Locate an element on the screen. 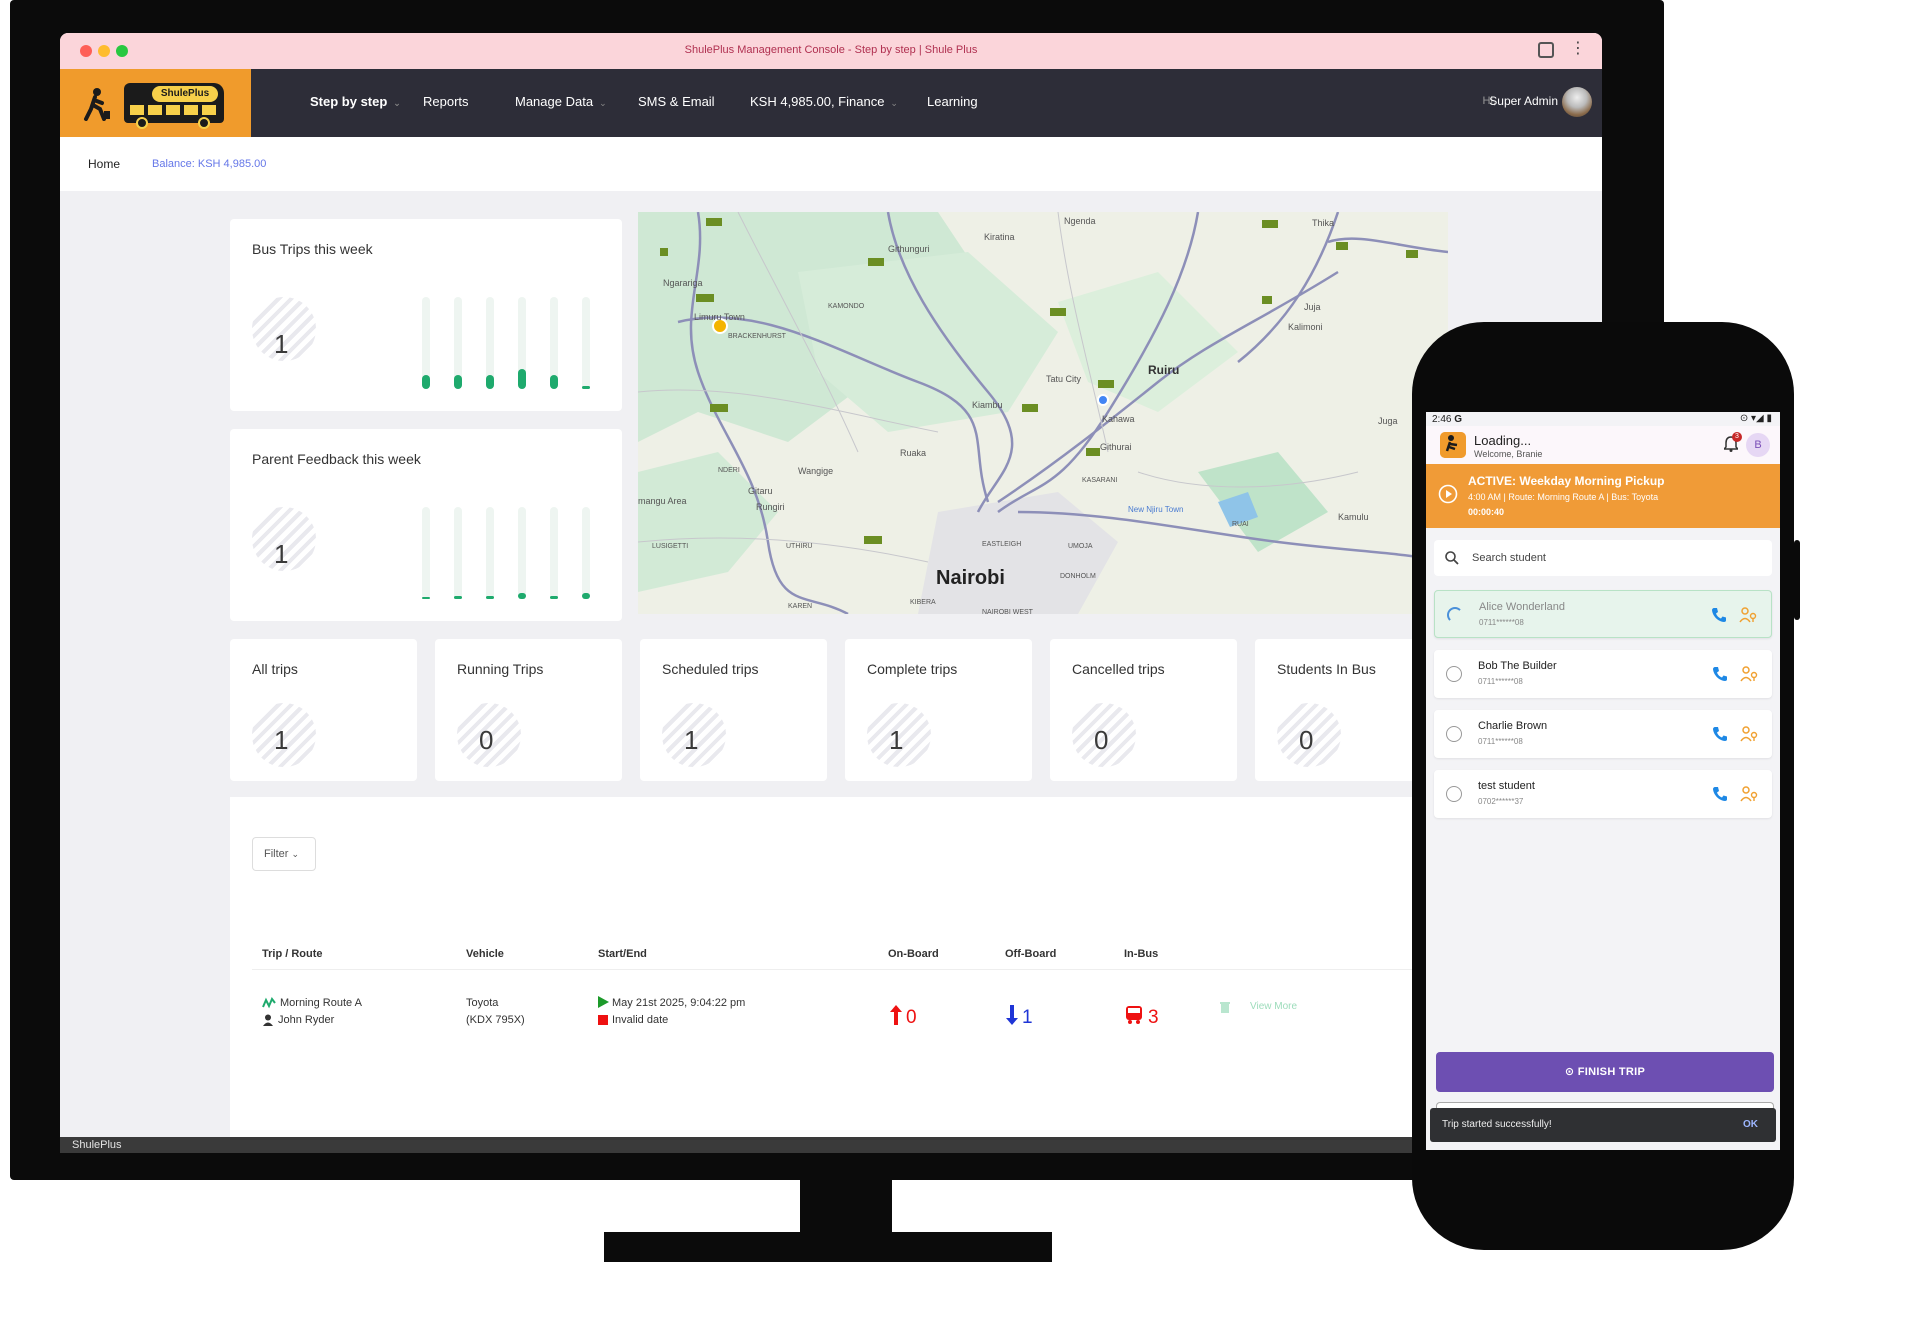  finish-trip-button: ⊙ FINISH TRIP is located at coordinates (1605, 1072).